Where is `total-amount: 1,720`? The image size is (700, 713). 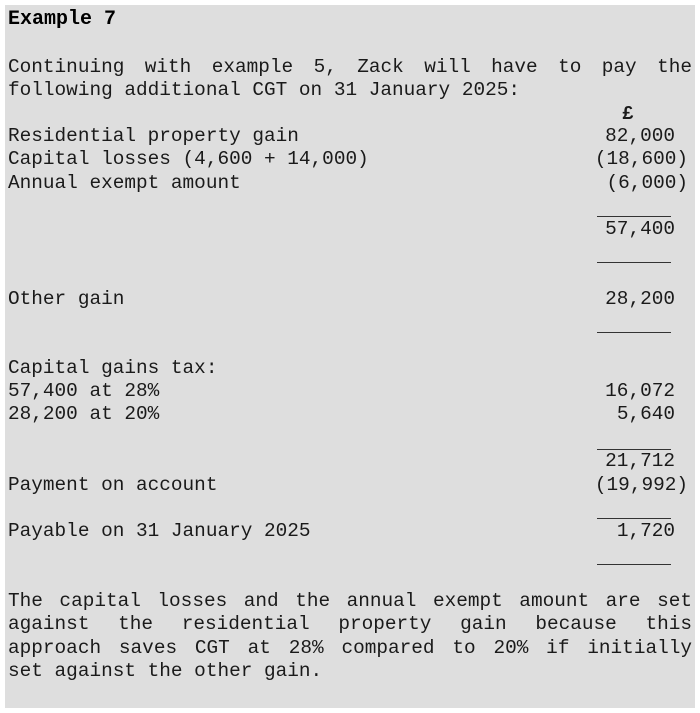
total-amount: 1,720 is located at coordinates (645, 531).